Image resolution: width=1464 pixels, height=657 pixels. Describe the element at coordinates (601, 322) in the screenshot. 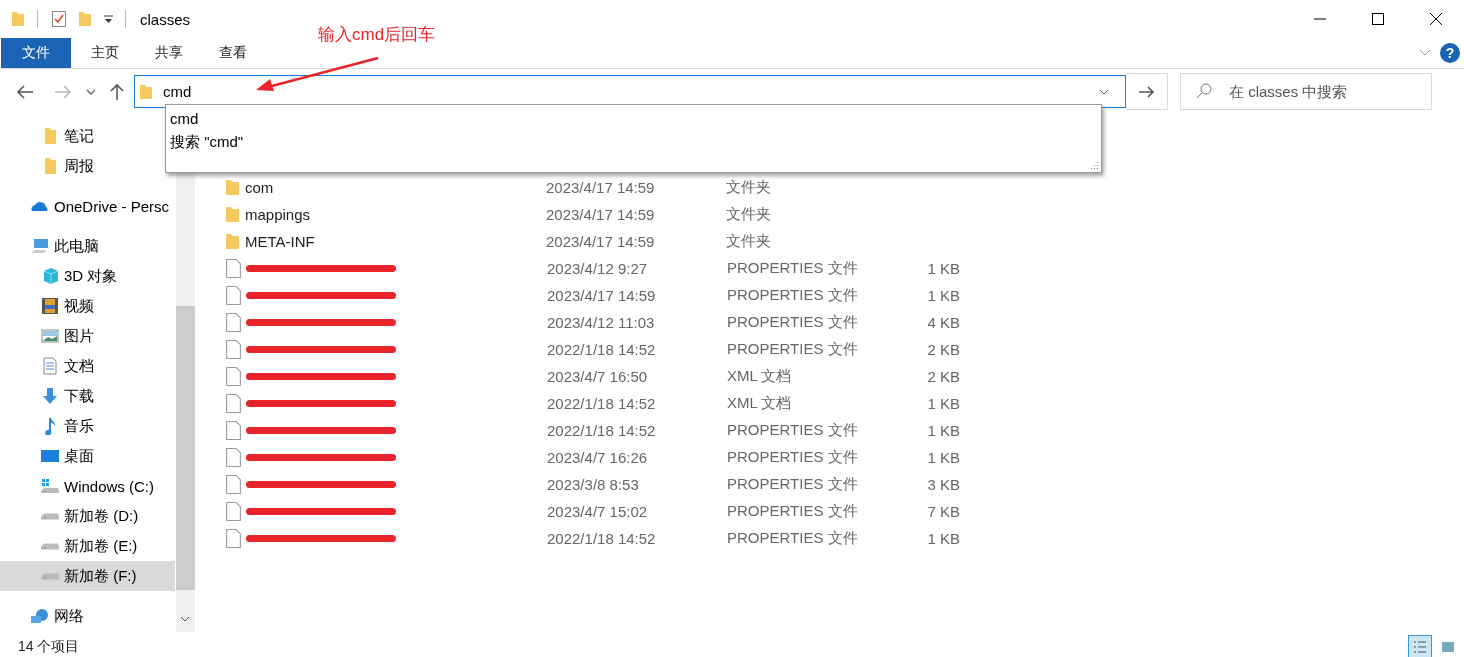

I see `date-cell-text: 2023/4/12 11:03` at that location.